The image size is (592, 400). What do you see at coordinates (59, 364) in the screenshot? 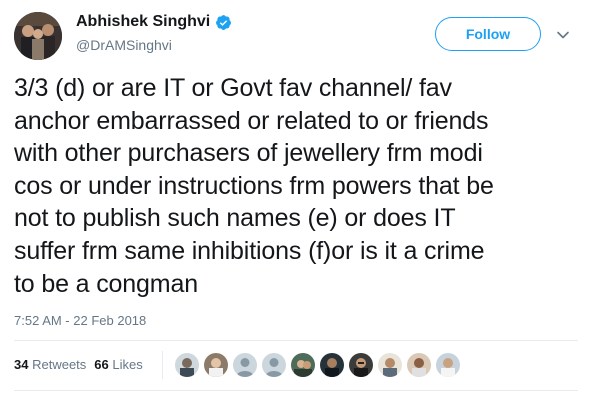
I see `retweets-label: Retweets` at bounding box center [59, 364].